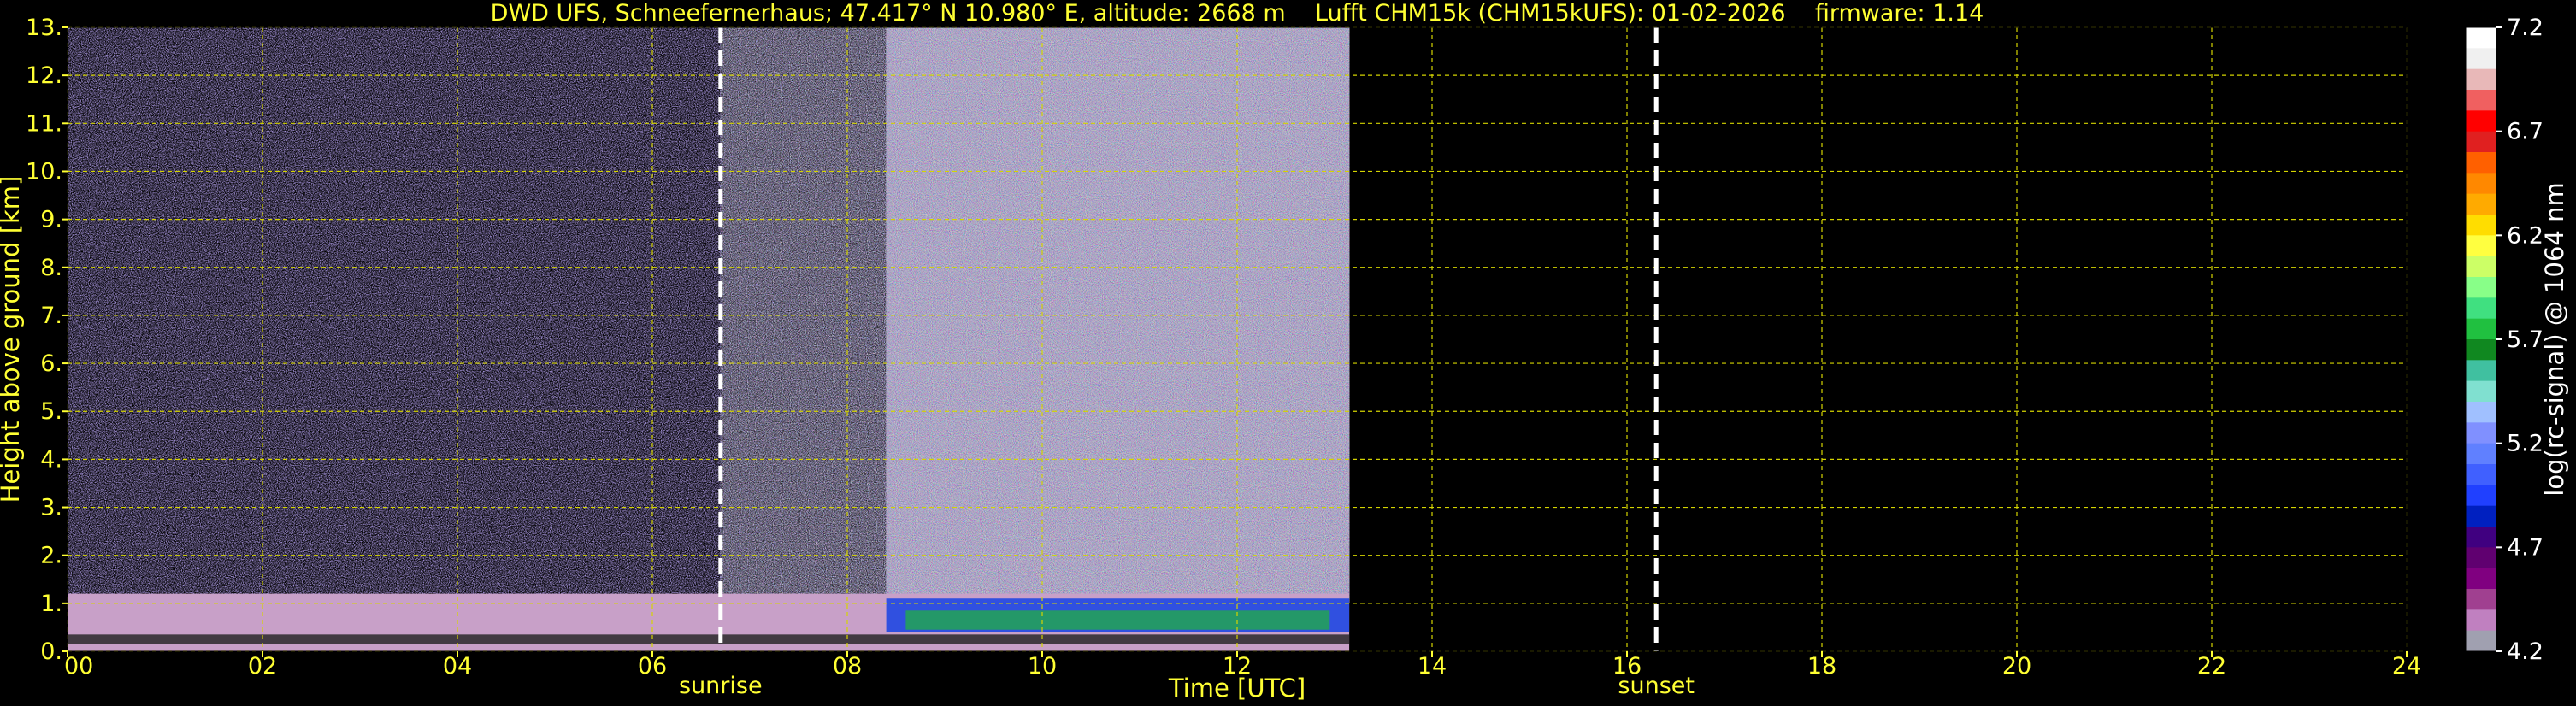 This screenshot has height=706, width=2576. Describe the element at coordinates (51, 363) in the screenshot. I see `y-tick-label: 6.` at that location.